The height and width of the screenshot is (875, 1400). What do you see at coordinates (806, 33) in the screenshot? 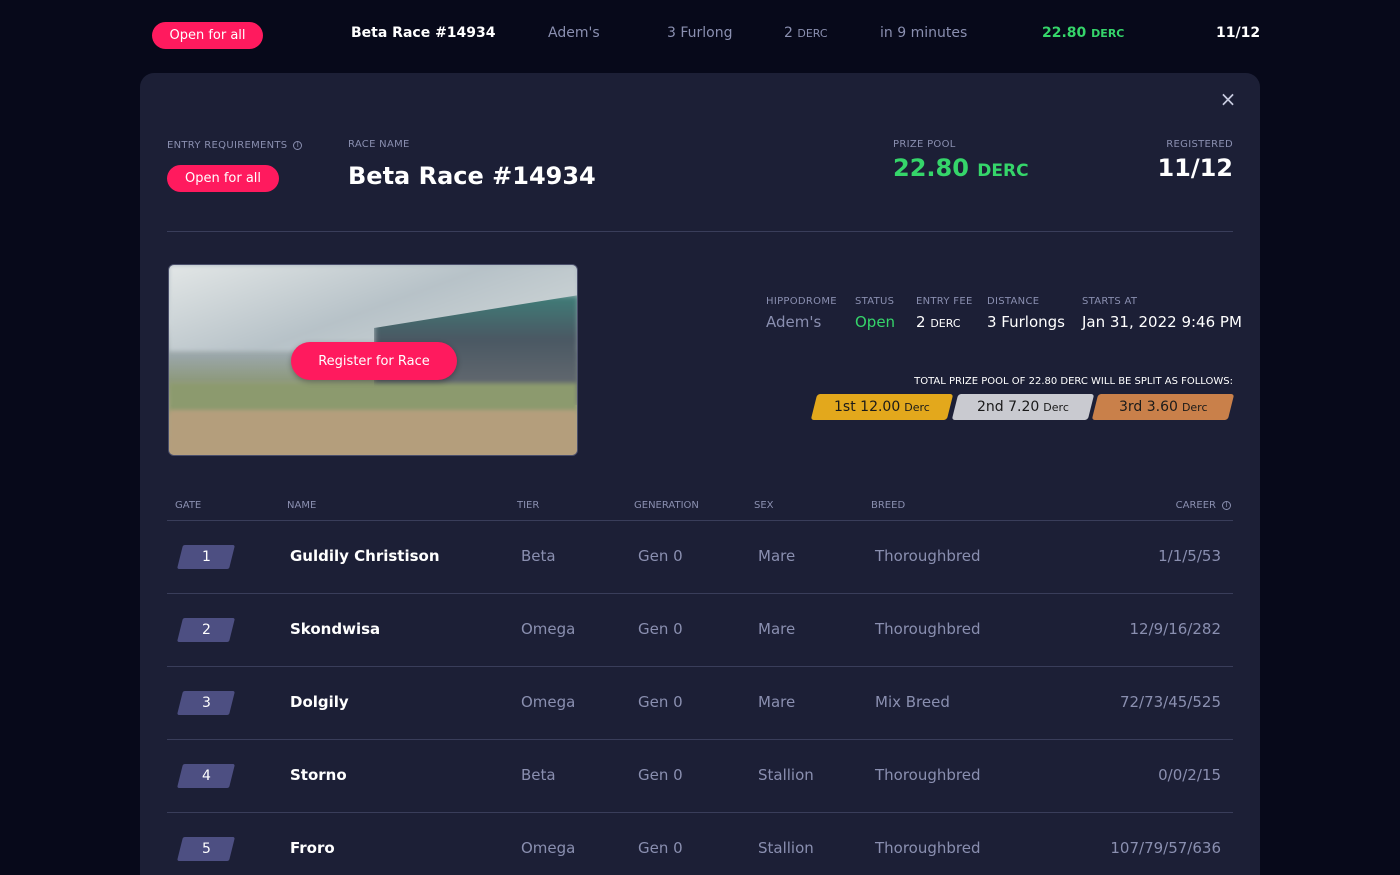
I see `entry-fee: 2 DERC` at bounding box center [806, 33].